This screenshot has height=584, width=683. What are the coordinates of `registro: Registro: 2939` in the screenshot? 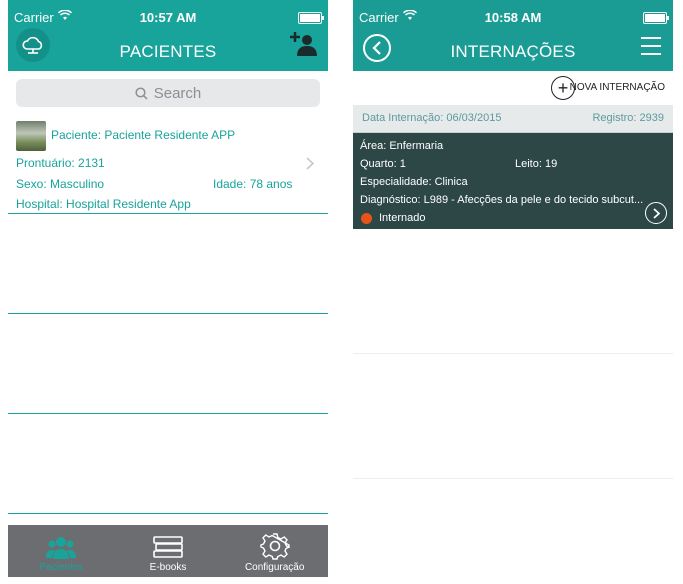 It's located at (628, 118).